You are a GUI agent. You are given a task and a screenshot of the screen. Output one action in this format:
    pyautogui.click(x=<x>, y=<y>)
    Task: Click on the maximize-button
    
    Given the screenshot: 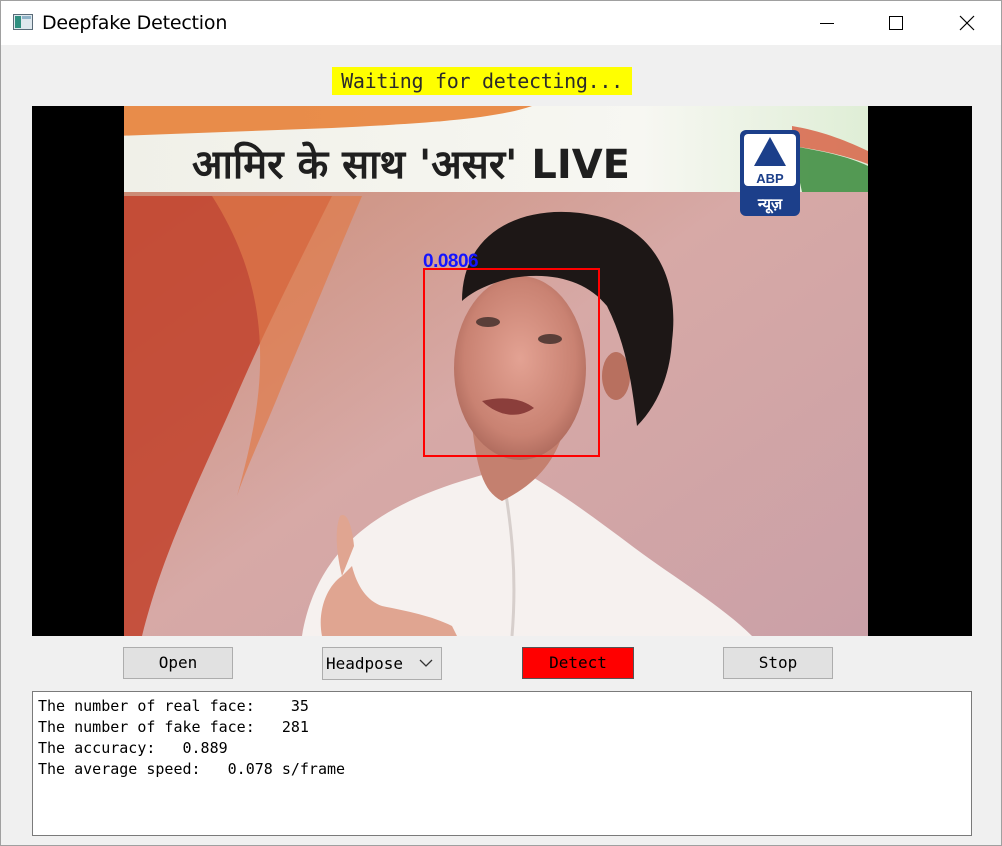 What is the action you would take?
    pyautogui.click(x=896, y=23)
    